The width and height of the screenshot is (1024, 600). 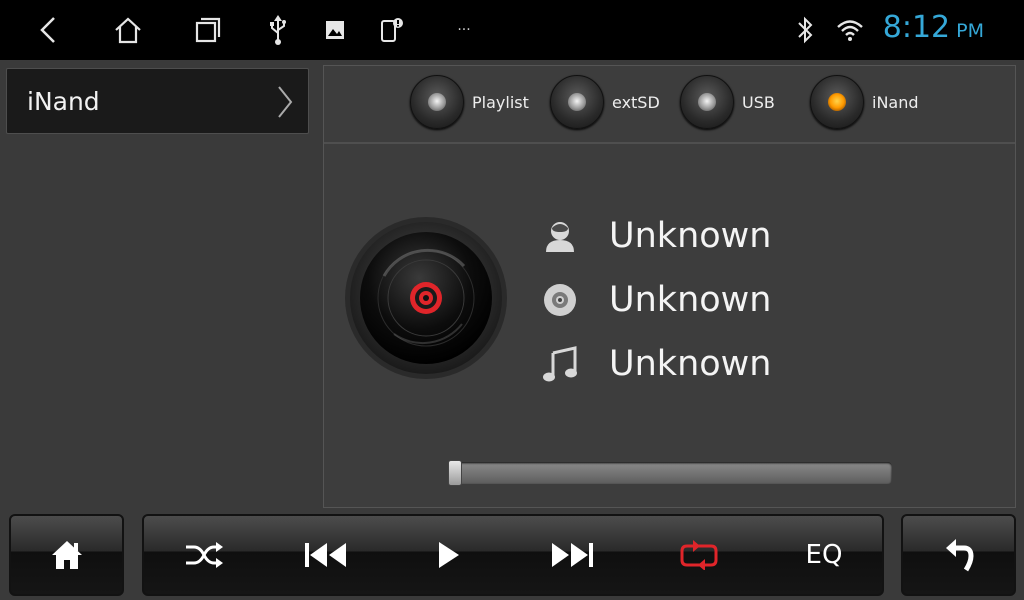 What do you see at coordinates (63, 101) in the screenshot?
I see `source-selector-label: iNand` at bounding box center [63, 101].